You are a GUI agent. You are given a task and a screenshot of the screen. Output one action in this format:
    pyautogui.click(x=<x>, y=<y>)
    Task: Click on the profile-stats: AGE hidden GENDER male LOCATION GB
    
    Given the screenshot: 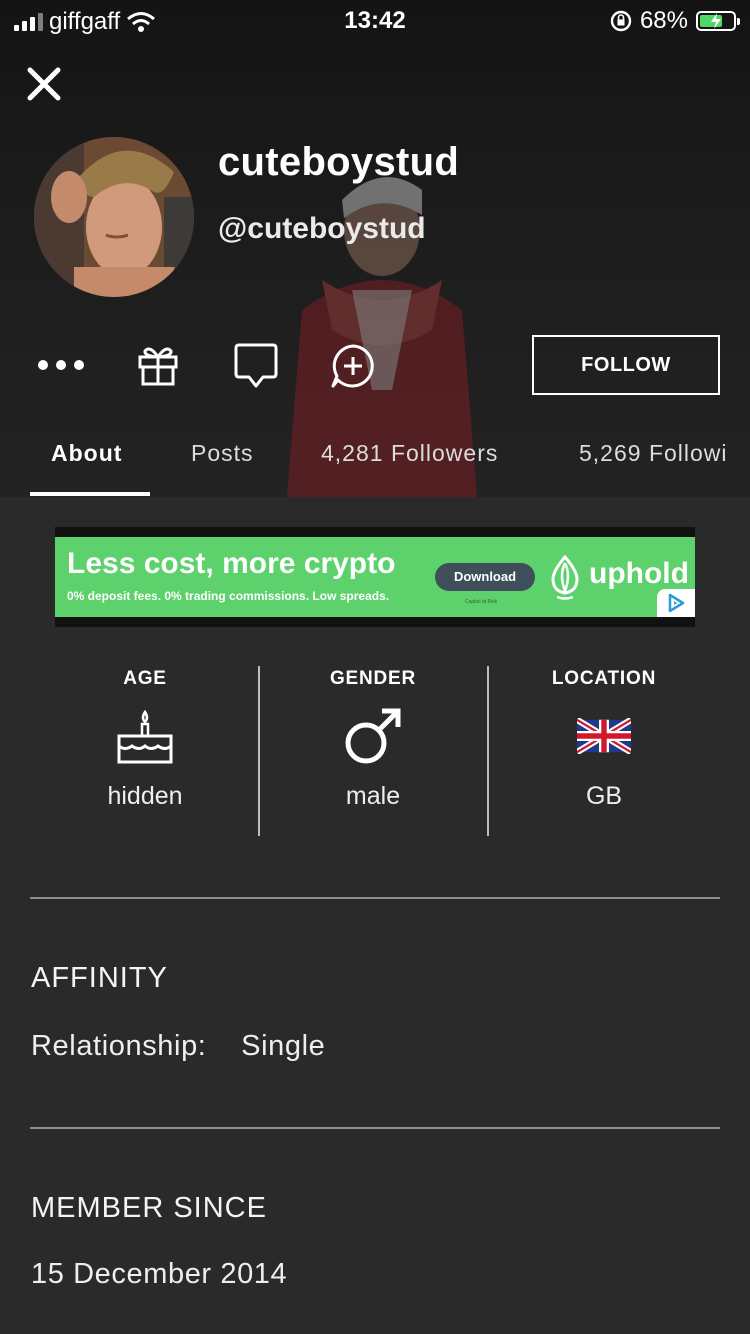 What is the action you would take?
    pyautogui.click(x=375, y=750)
    